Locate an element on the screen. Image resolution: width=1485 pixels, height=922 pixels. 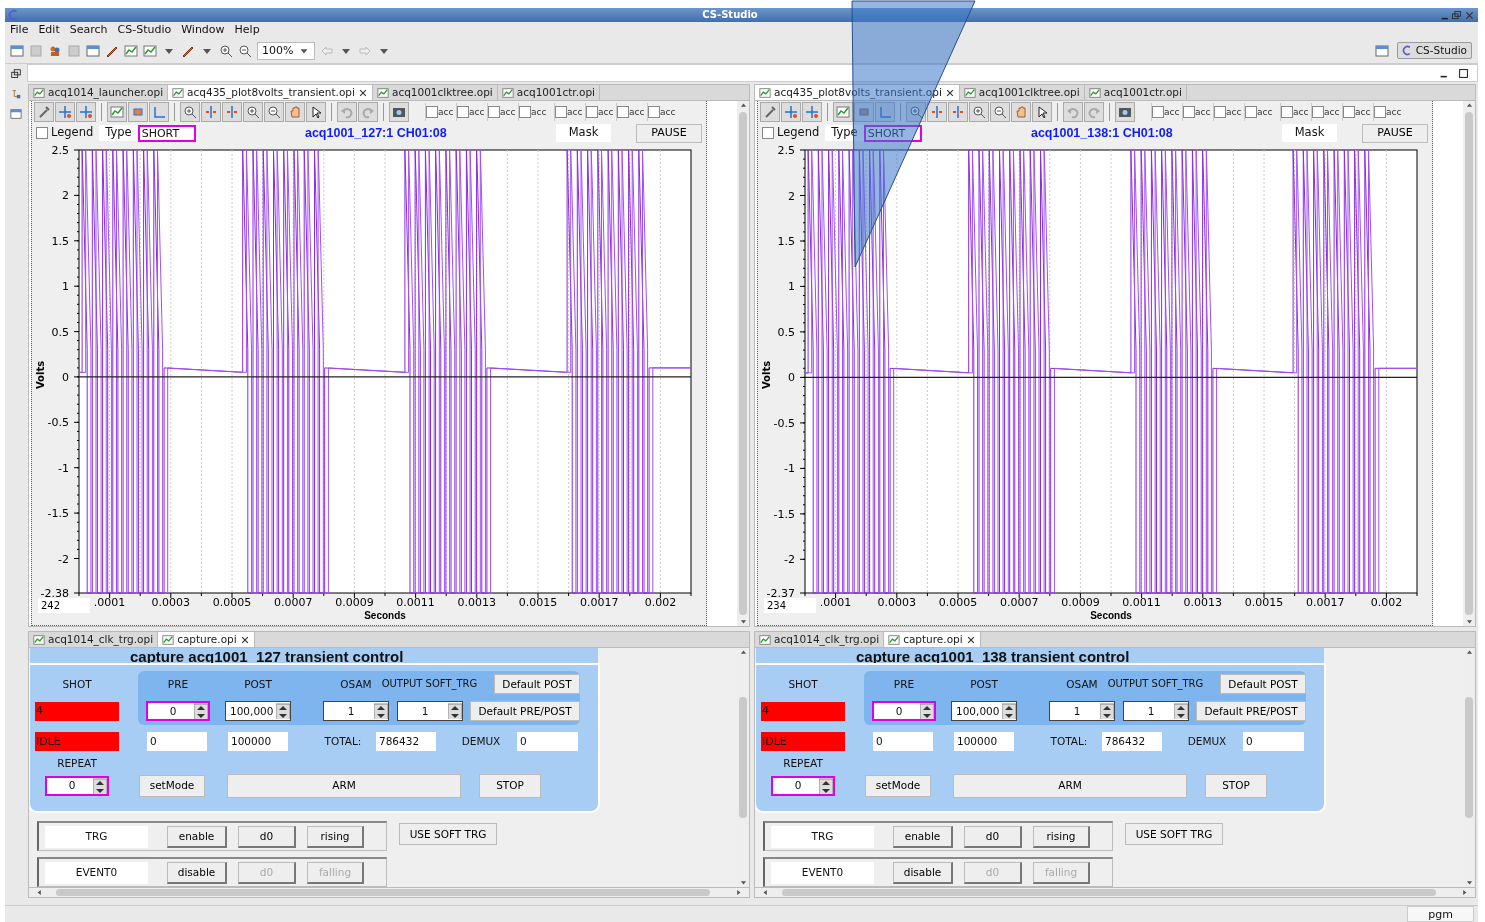
menu-item: Edit is located at coordinates (49, 30).